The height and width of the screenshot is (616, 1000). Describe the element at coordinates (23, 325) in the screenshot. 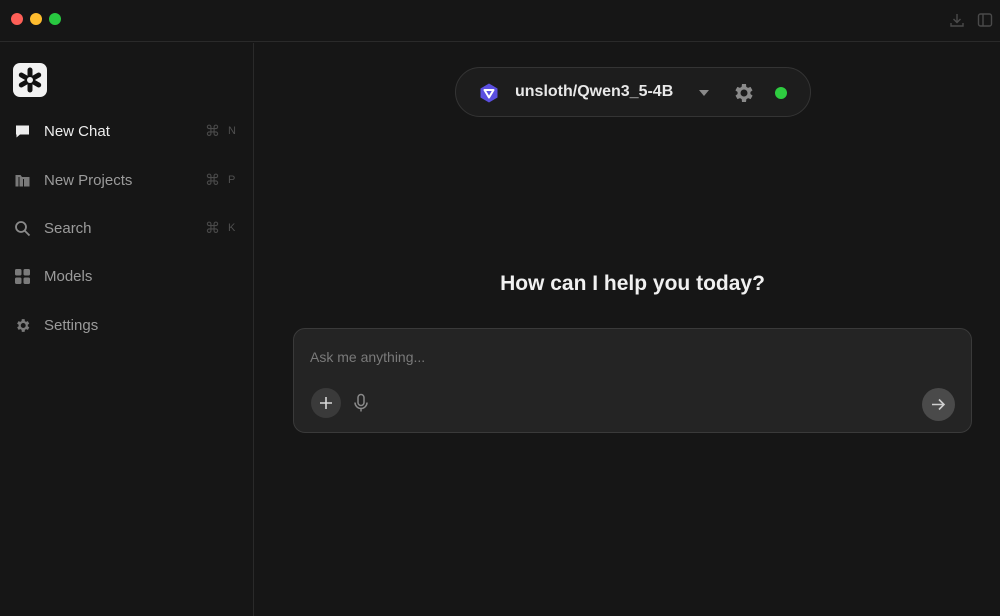

I see `gear-icon` at that location.